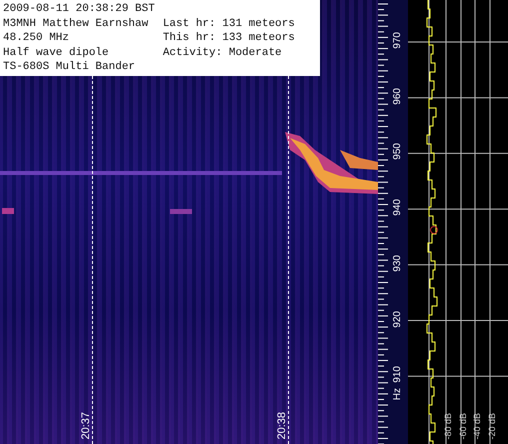 The image size is (508, 444). Describe the element at coordinates (477, 426) in the screenshot. I see `power-label: -40 dB` at that location.